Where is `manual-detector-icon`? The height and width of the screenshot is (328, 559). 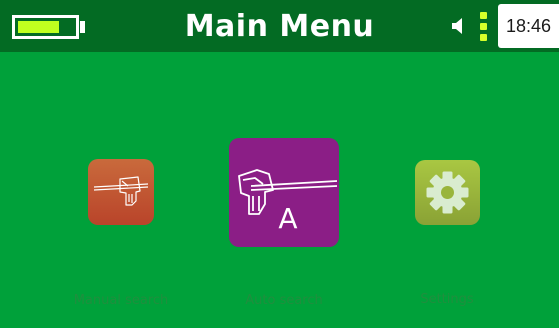
manual-detector-icon is located at coordinates (121, 191).